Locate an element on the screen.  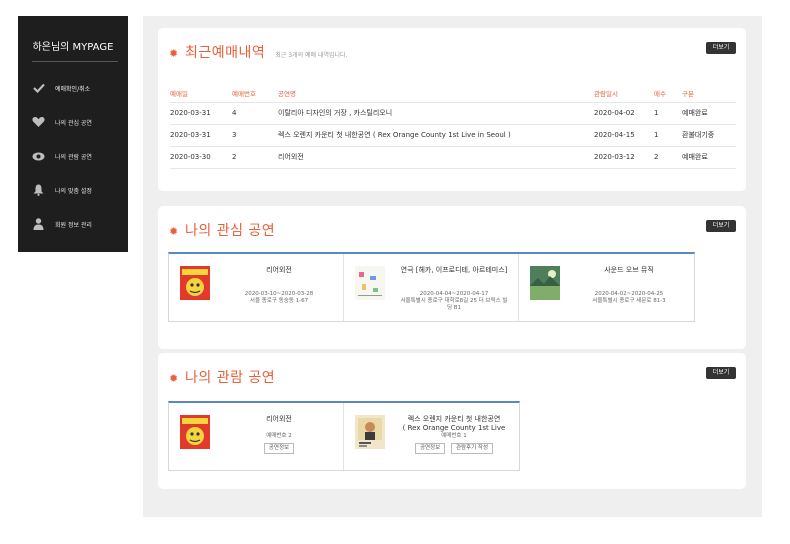
action-buttons: 공연정보 is located at coordinates (279, 448).